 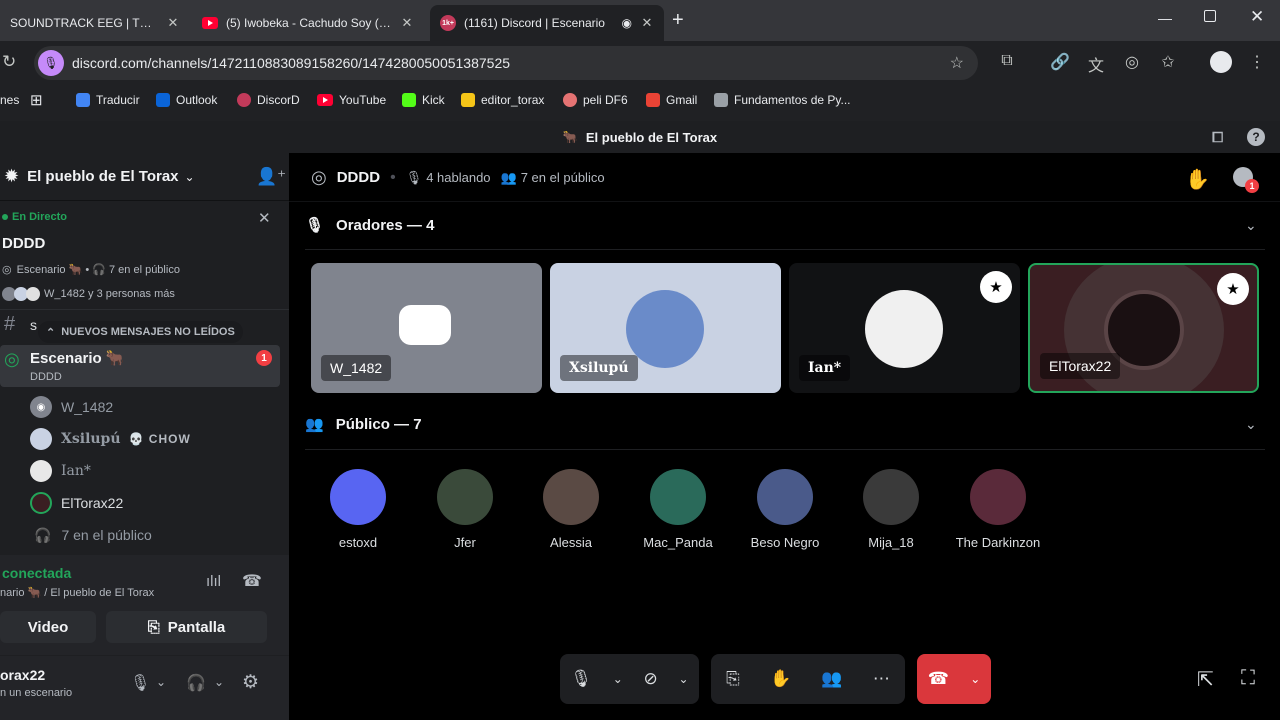 I want to click on audience-member: Beso Negro, so click(x=785, y=509).